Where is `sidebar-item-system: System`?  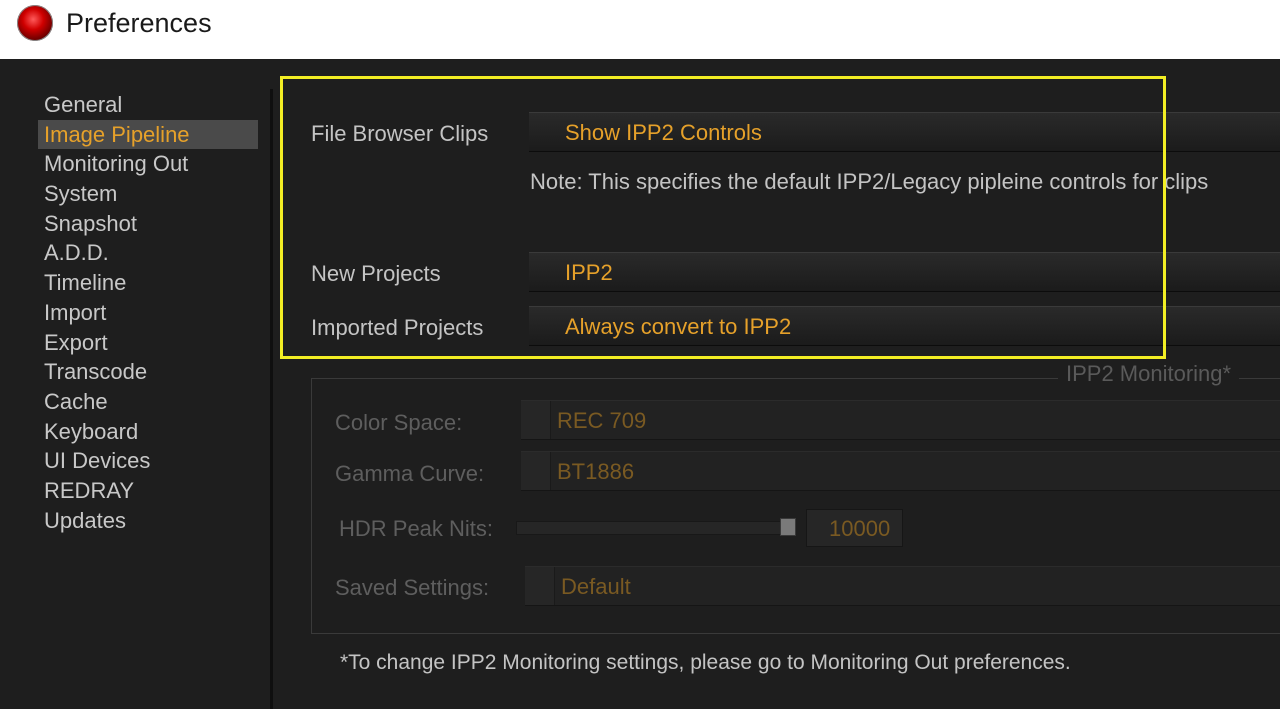 sidebar-item-system: System is located at coordinates (148, 194).